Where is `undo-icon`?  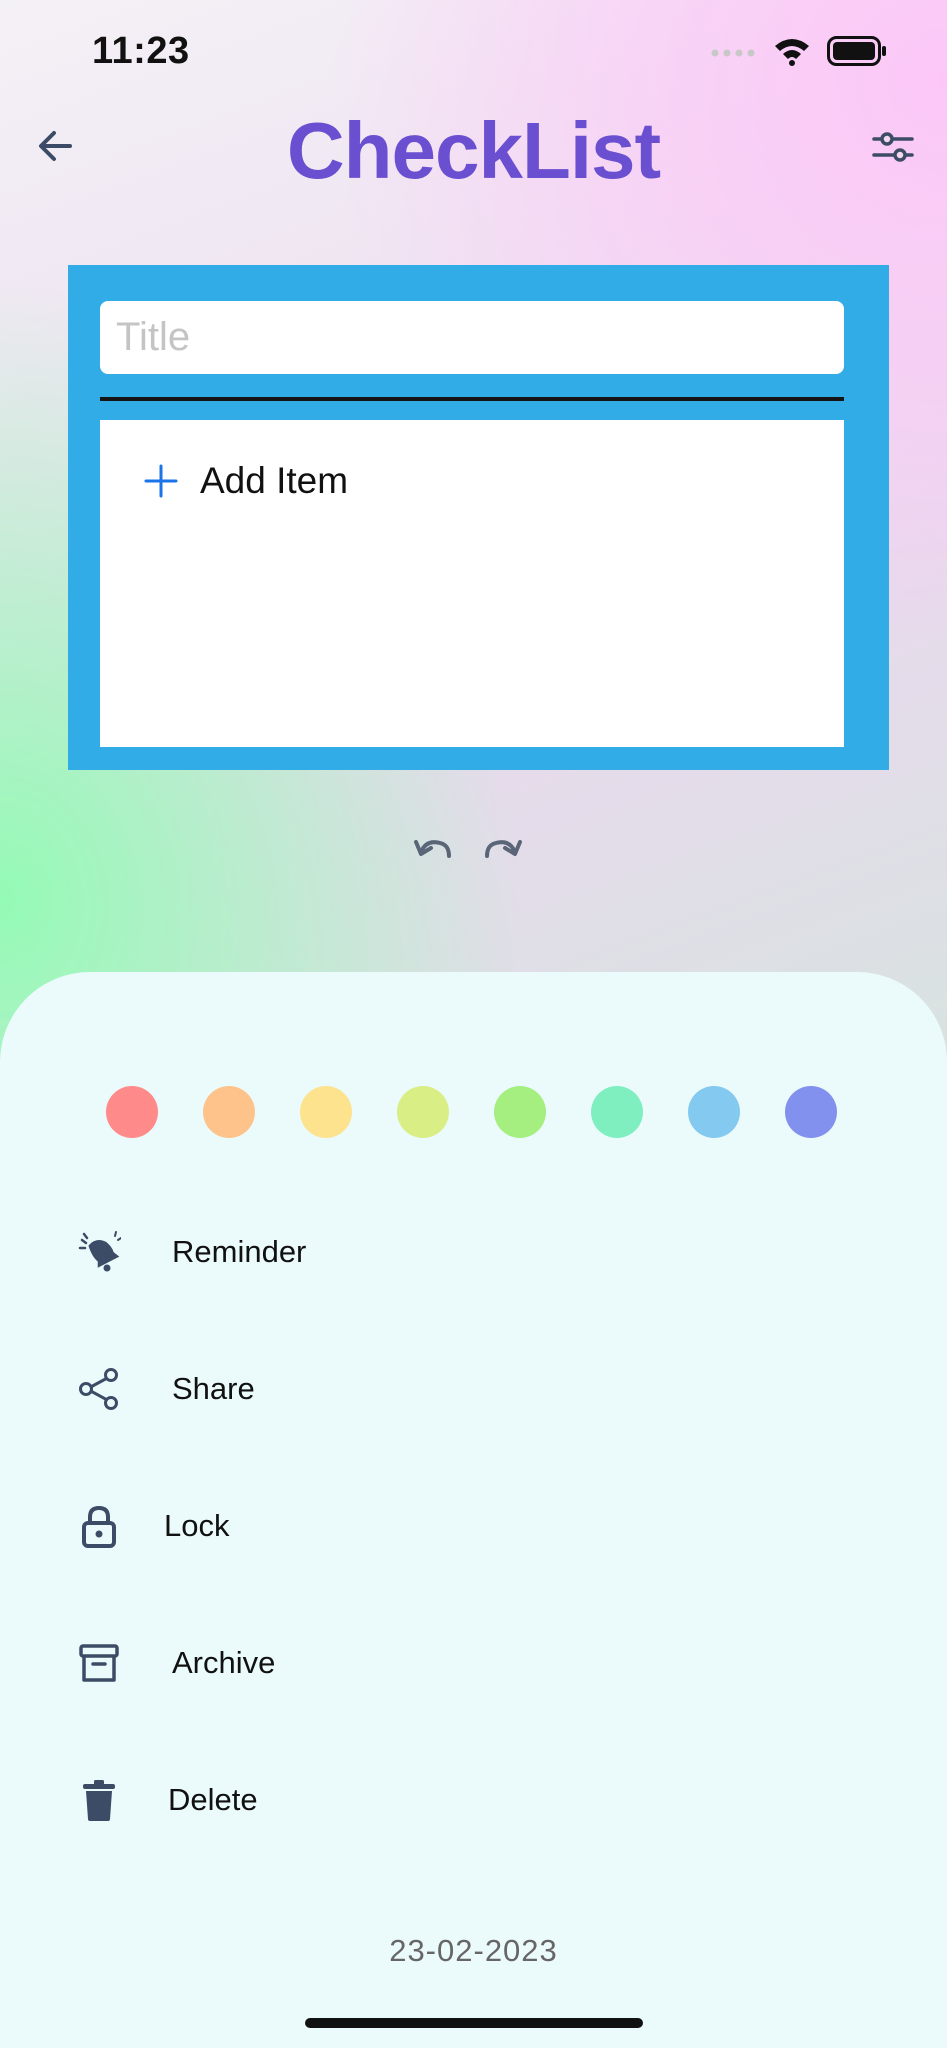 undo-icon is located at coordinates (432, 849).